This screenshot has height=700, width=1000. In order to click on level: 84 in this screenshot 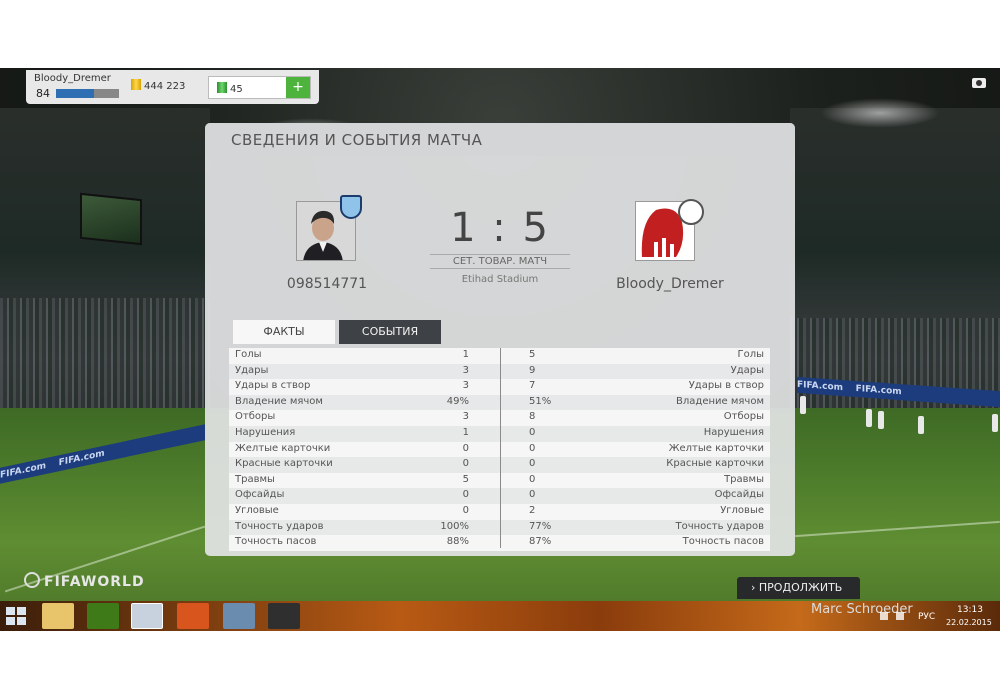, I will do `click(43, 93)`.